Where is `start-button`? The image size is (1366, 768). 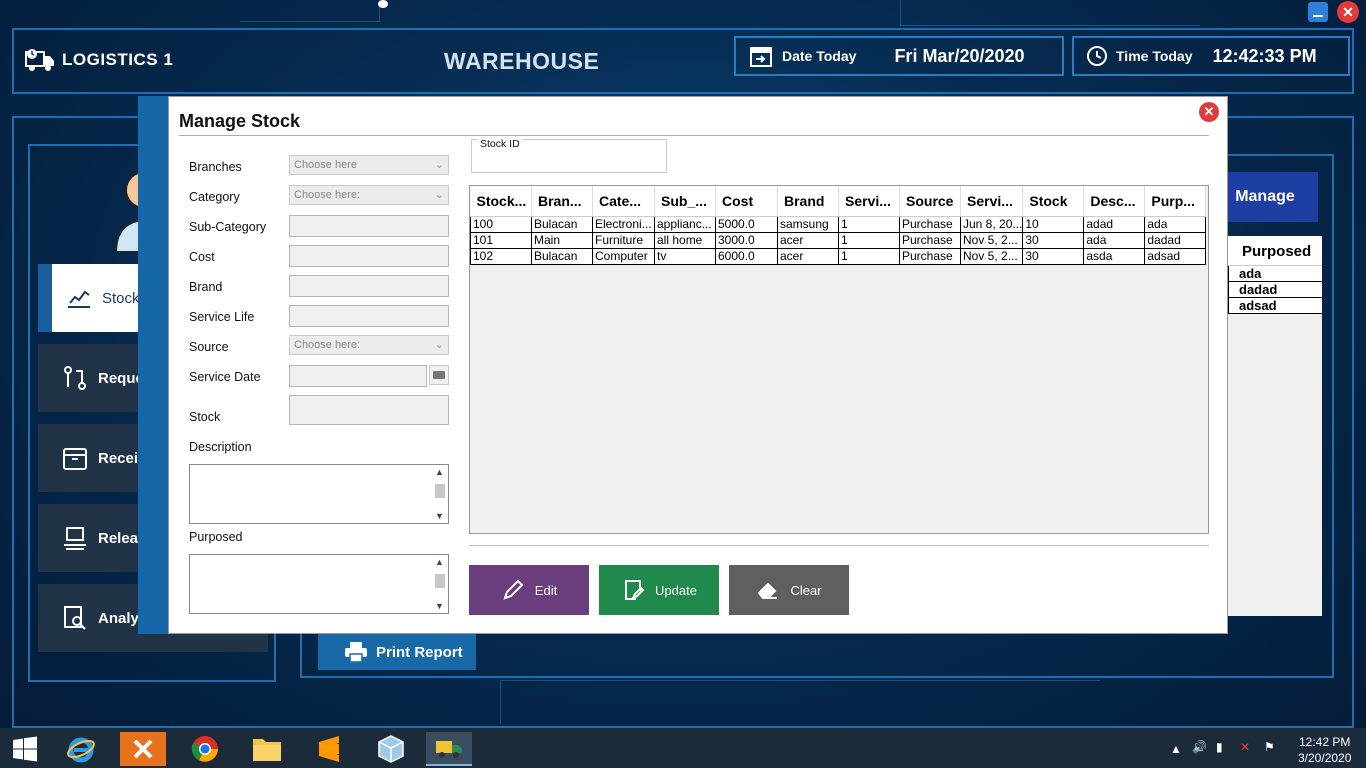
start-button is located at coordinates (25, 749).